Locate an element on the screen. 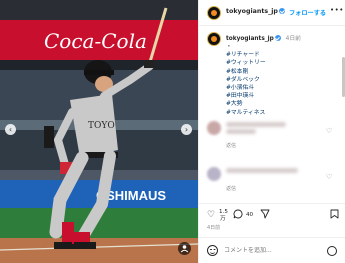  comment-input is located at coordinates (271, 250).